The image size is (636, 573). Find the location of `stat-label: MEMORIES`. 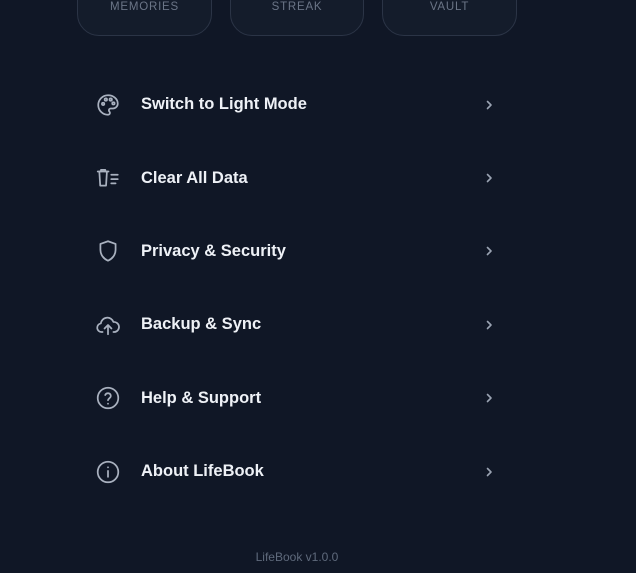

stat-label: MEMORIES is located at coordinates (144, 7).